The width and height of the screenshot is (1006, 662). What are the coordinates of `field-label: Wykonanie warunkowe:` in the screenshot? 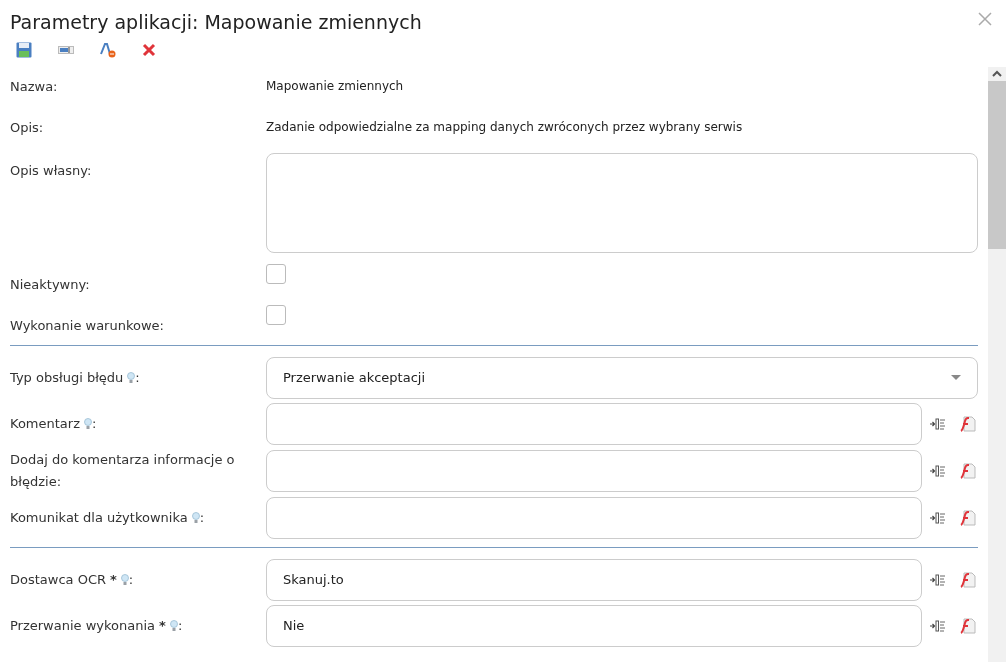 It's located at (87, 325).